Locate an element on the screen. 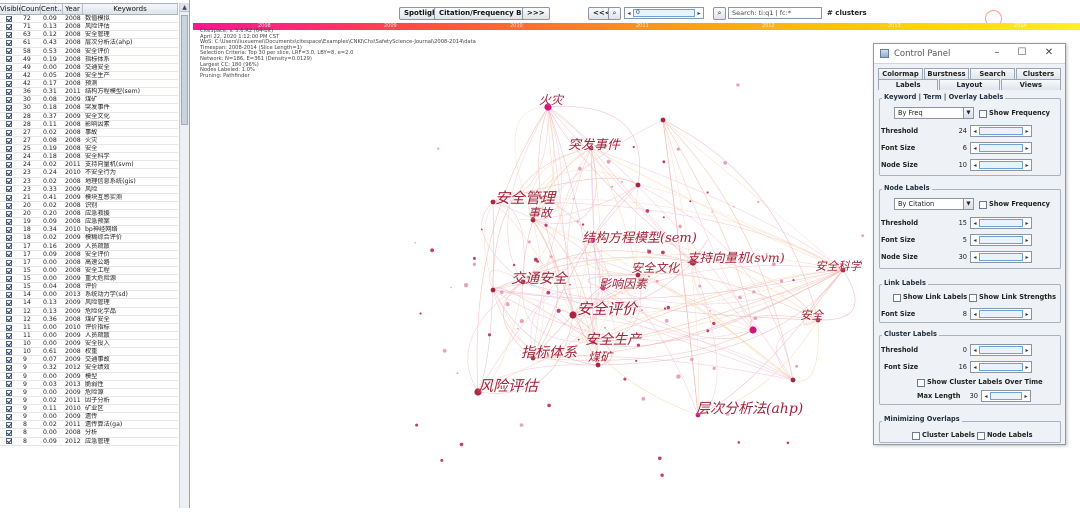  table-row: 28 0.37 2009 安全文化 is located at coordinates (89, 117).